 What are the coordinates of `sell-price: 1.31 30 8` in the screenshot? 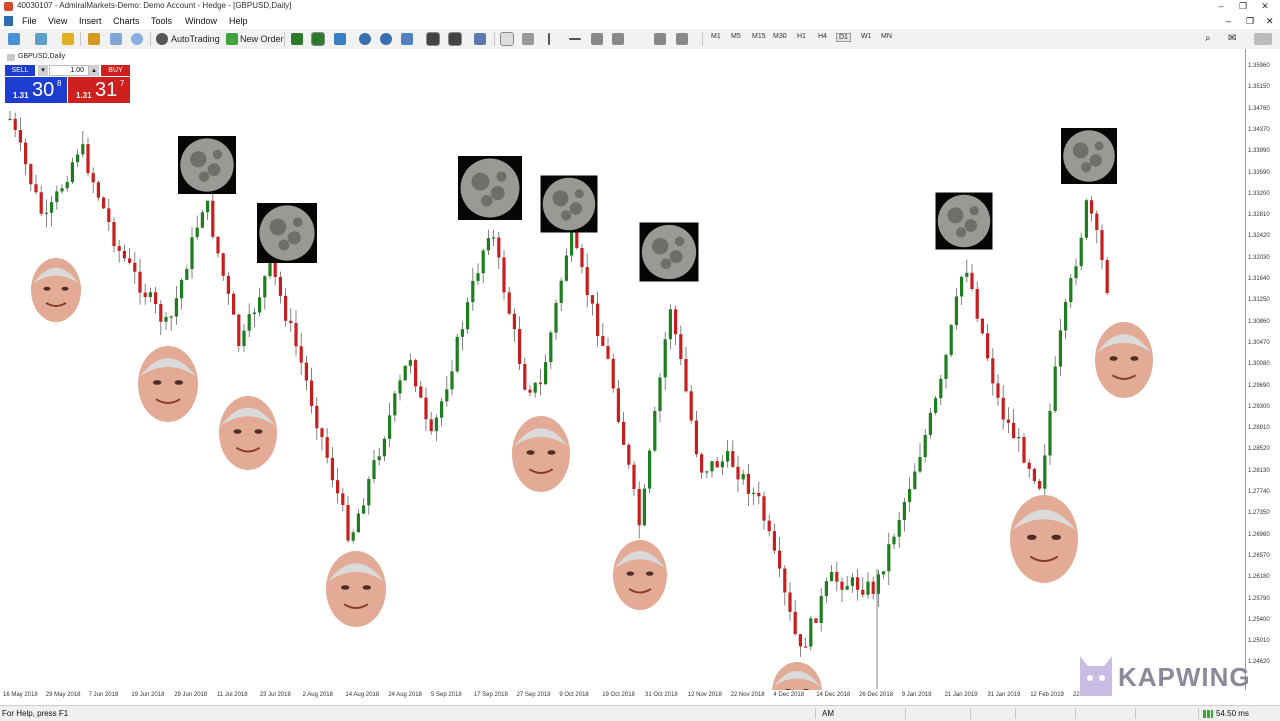 It's located at (36, 90).